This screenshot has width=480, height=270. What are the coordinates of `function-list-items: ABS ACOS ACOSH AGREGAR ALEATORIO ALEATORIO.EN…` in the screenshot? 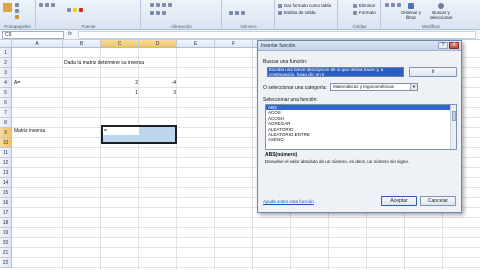 It's located at (361, 124).